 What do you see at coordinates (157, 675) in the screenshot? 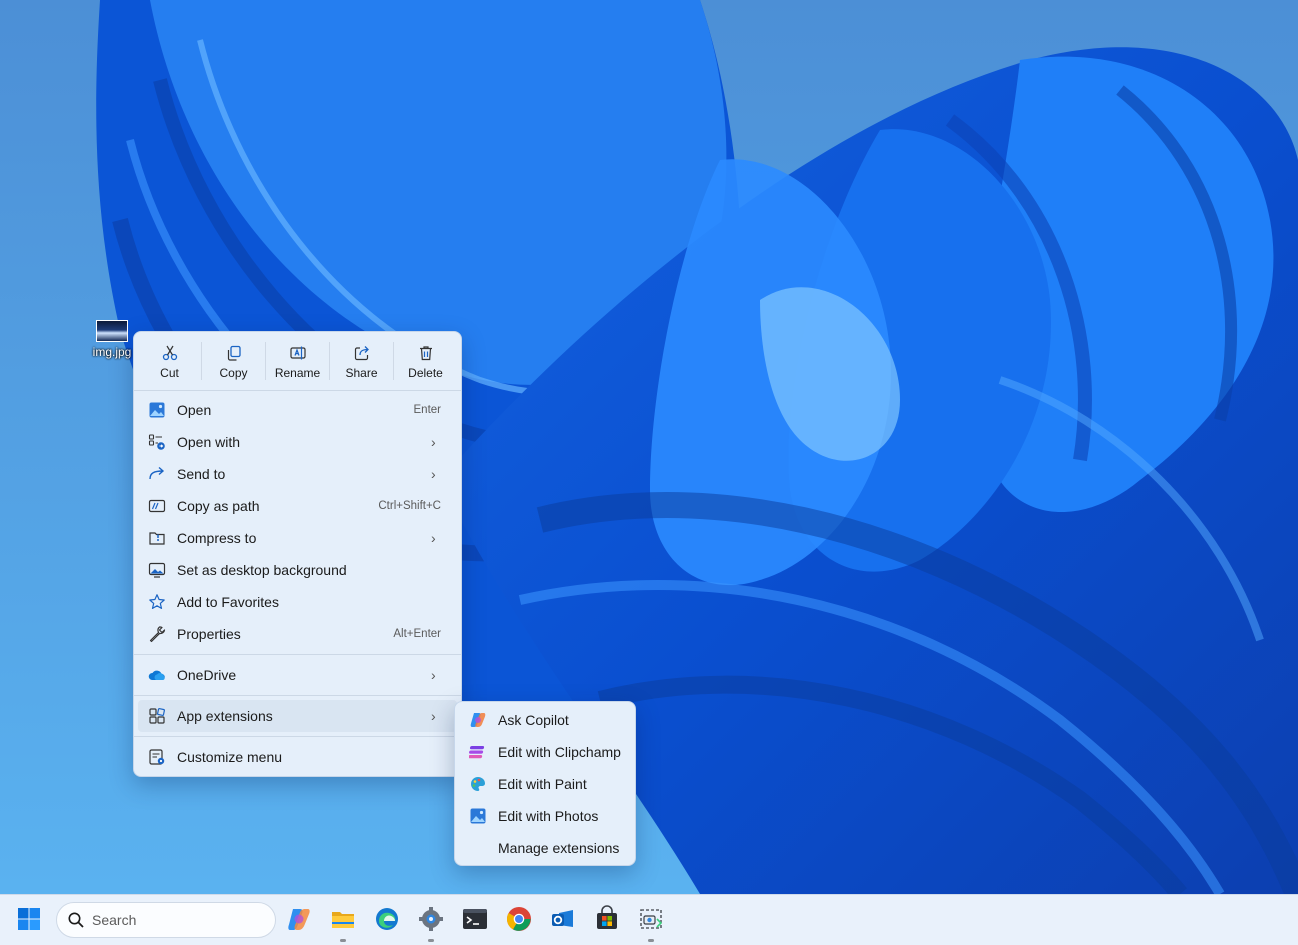
I see `onedrive-cloud-icon` at bounding box center [157, 675].